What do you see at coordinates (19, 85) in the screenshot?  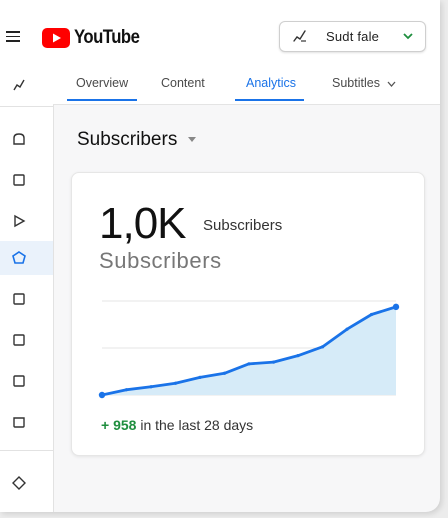 I see `edit-icon` at bounding box center [19, 85].